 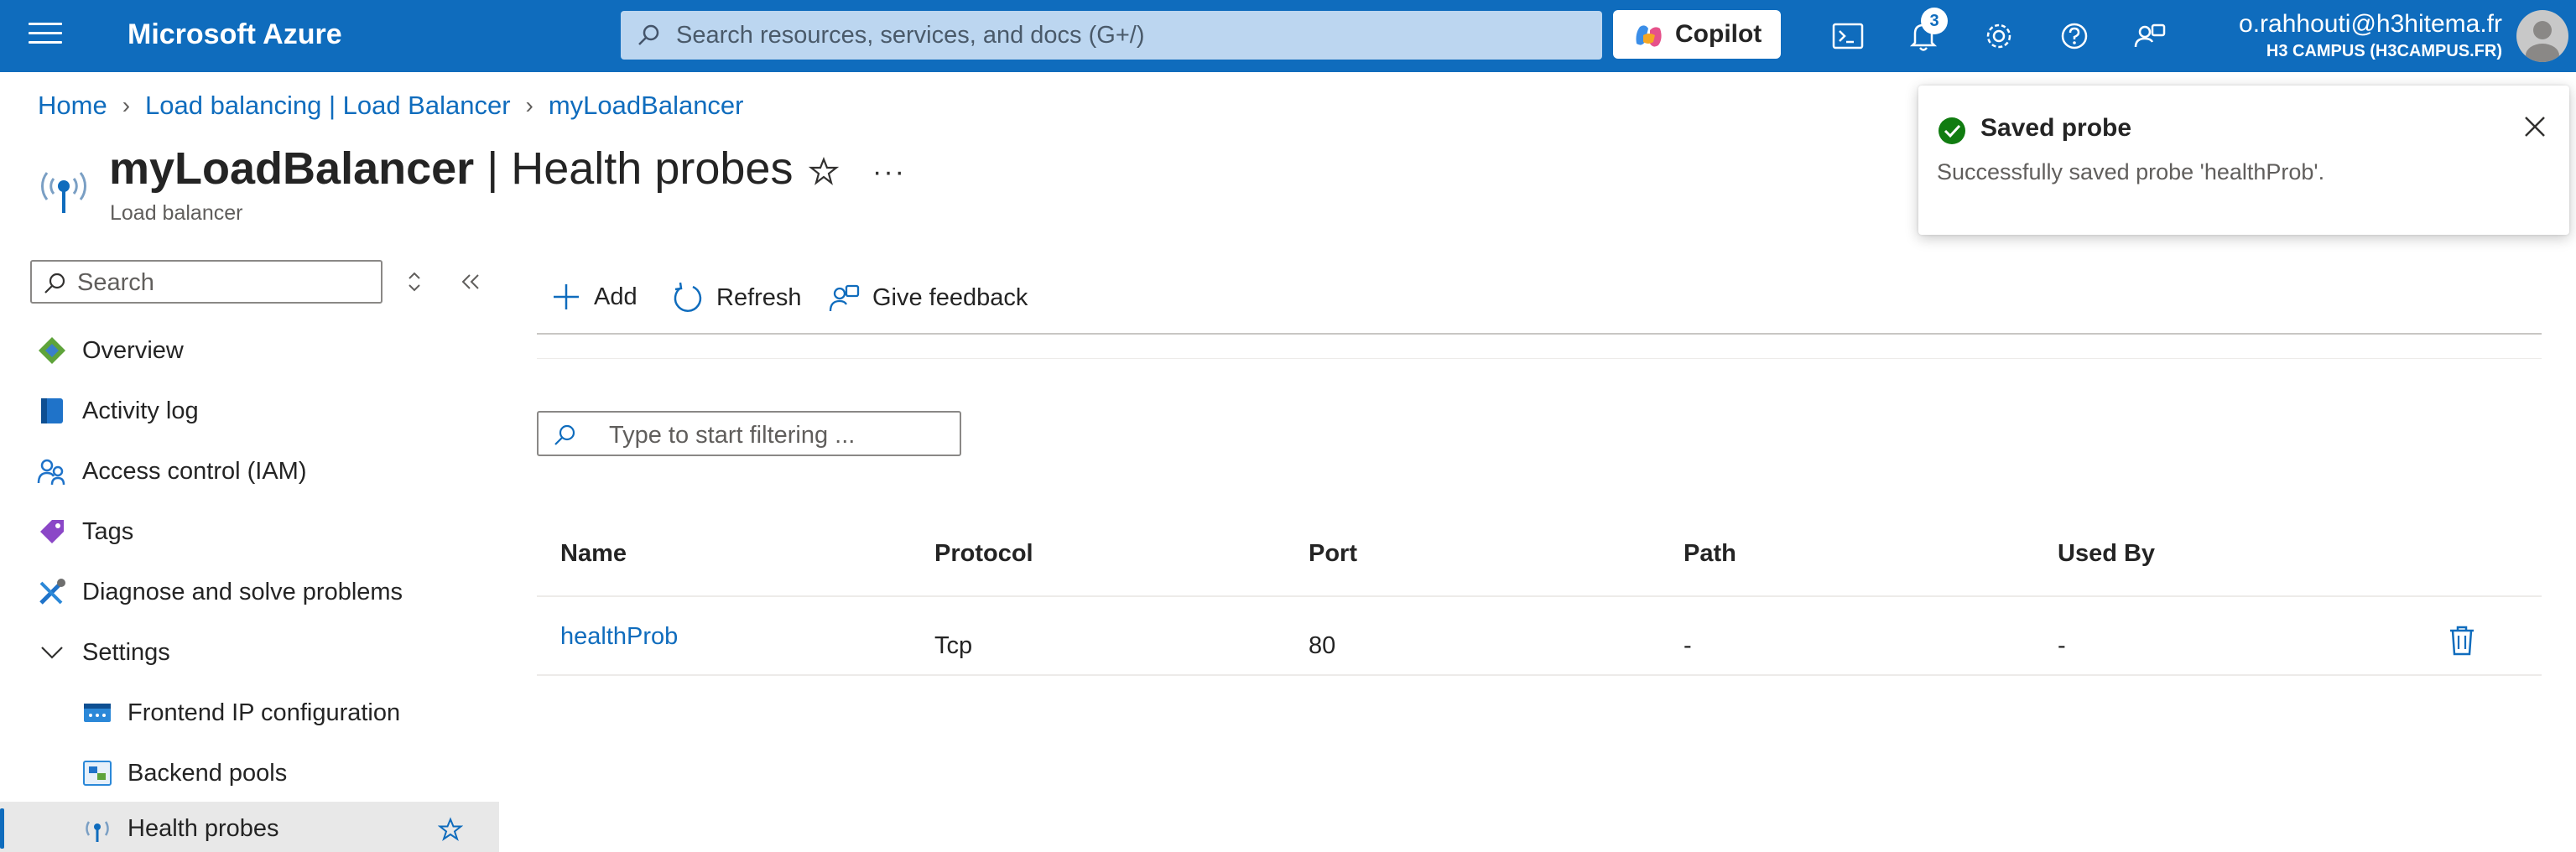 What do you see at coordinates (953, 645) in the screenshot?
I see `probe-protocol: Tcp` at bounding box center [953, 645].